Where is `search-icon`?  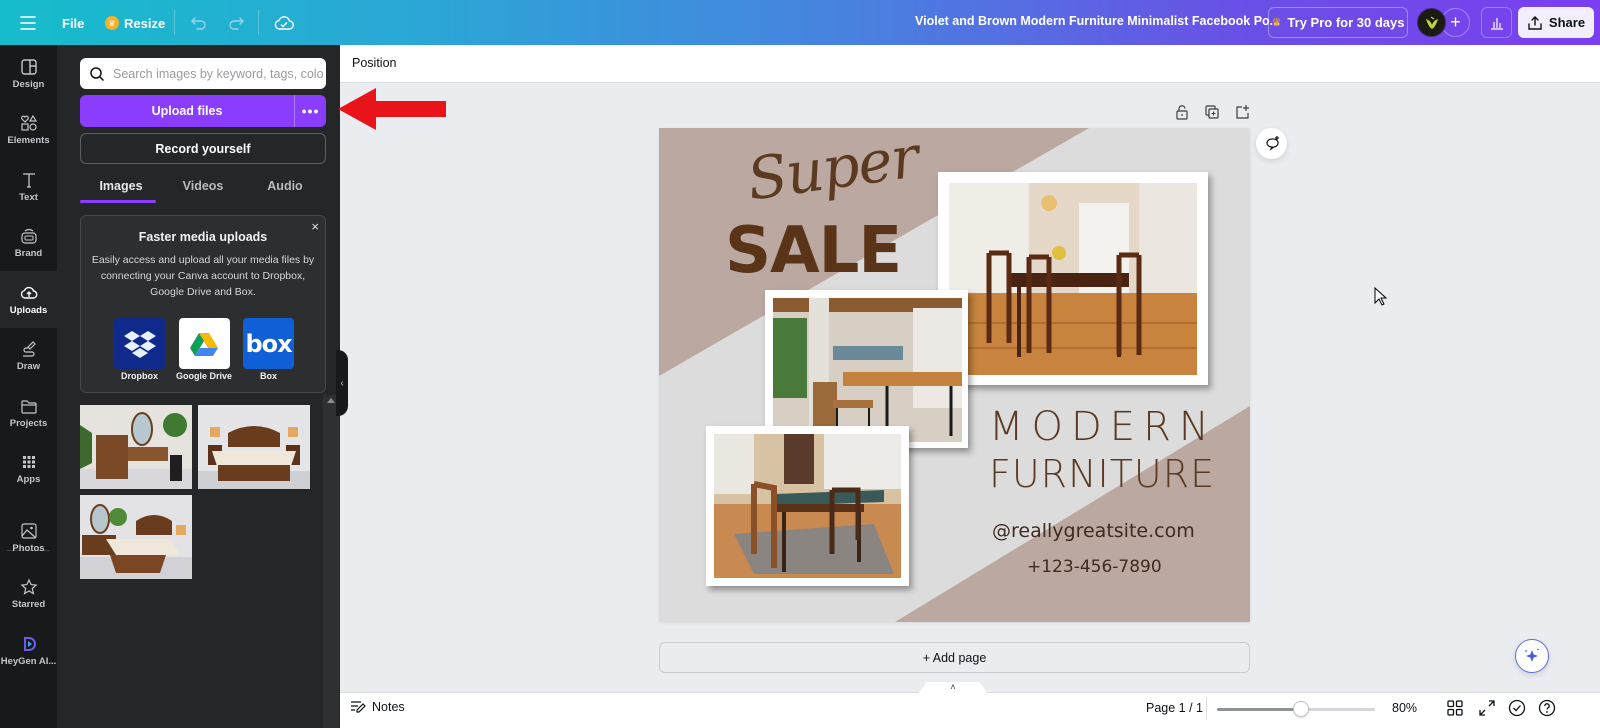
search-icon is located at coordinates (97, 73).